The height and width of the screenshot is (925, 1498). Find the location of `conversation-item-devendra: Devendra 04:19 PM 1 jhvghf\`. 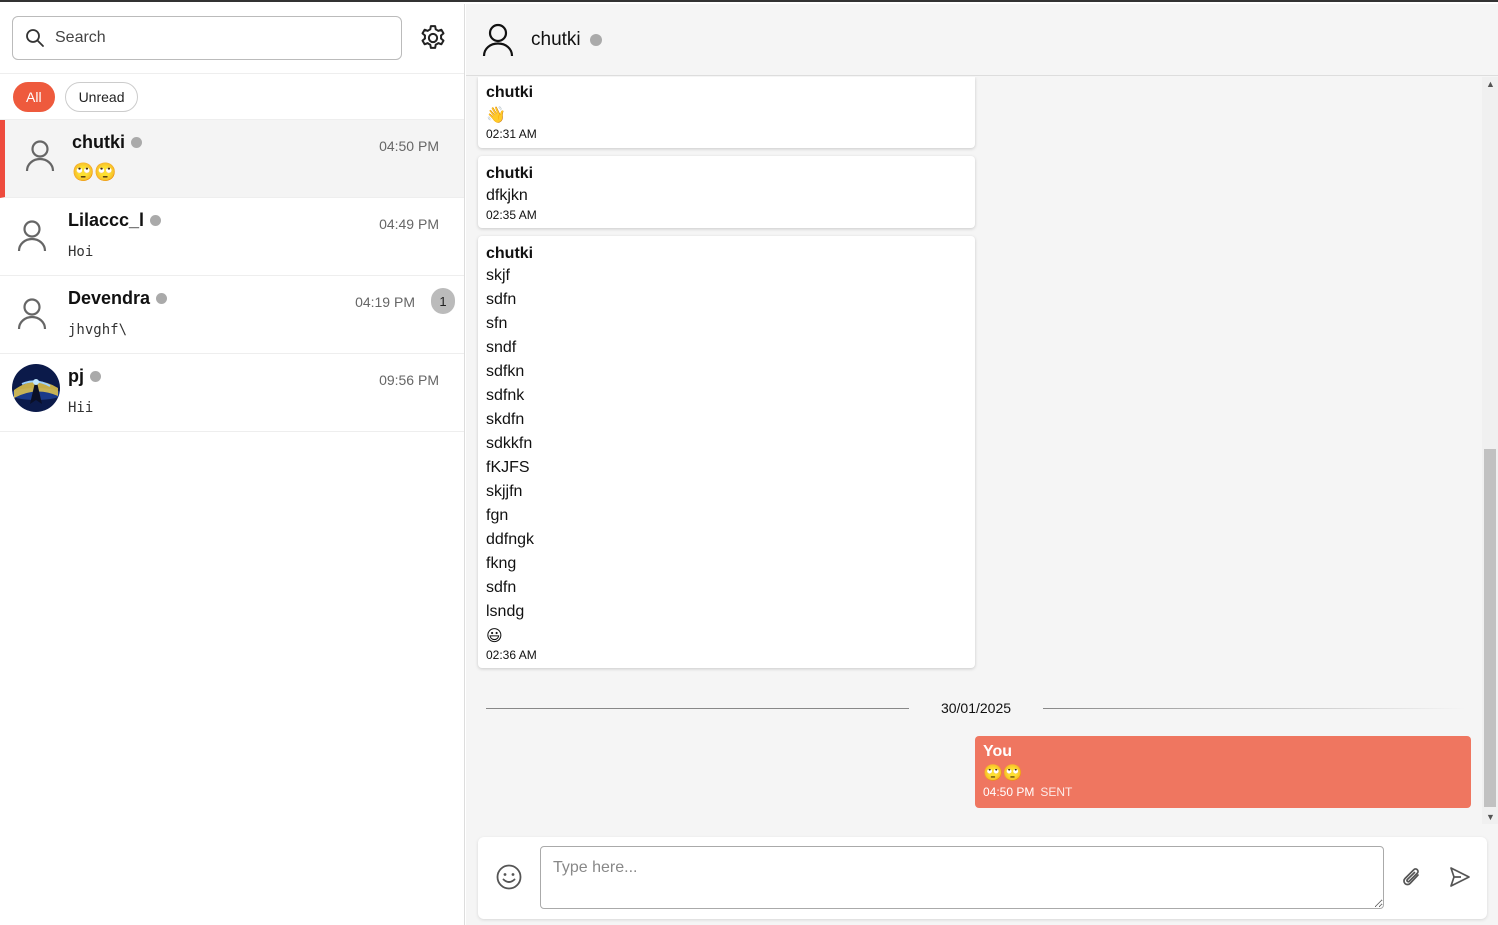

conversation-item-devendra: Devendra 04:19 PM 1 jhvghf\ is located at coordinates (232, 315).